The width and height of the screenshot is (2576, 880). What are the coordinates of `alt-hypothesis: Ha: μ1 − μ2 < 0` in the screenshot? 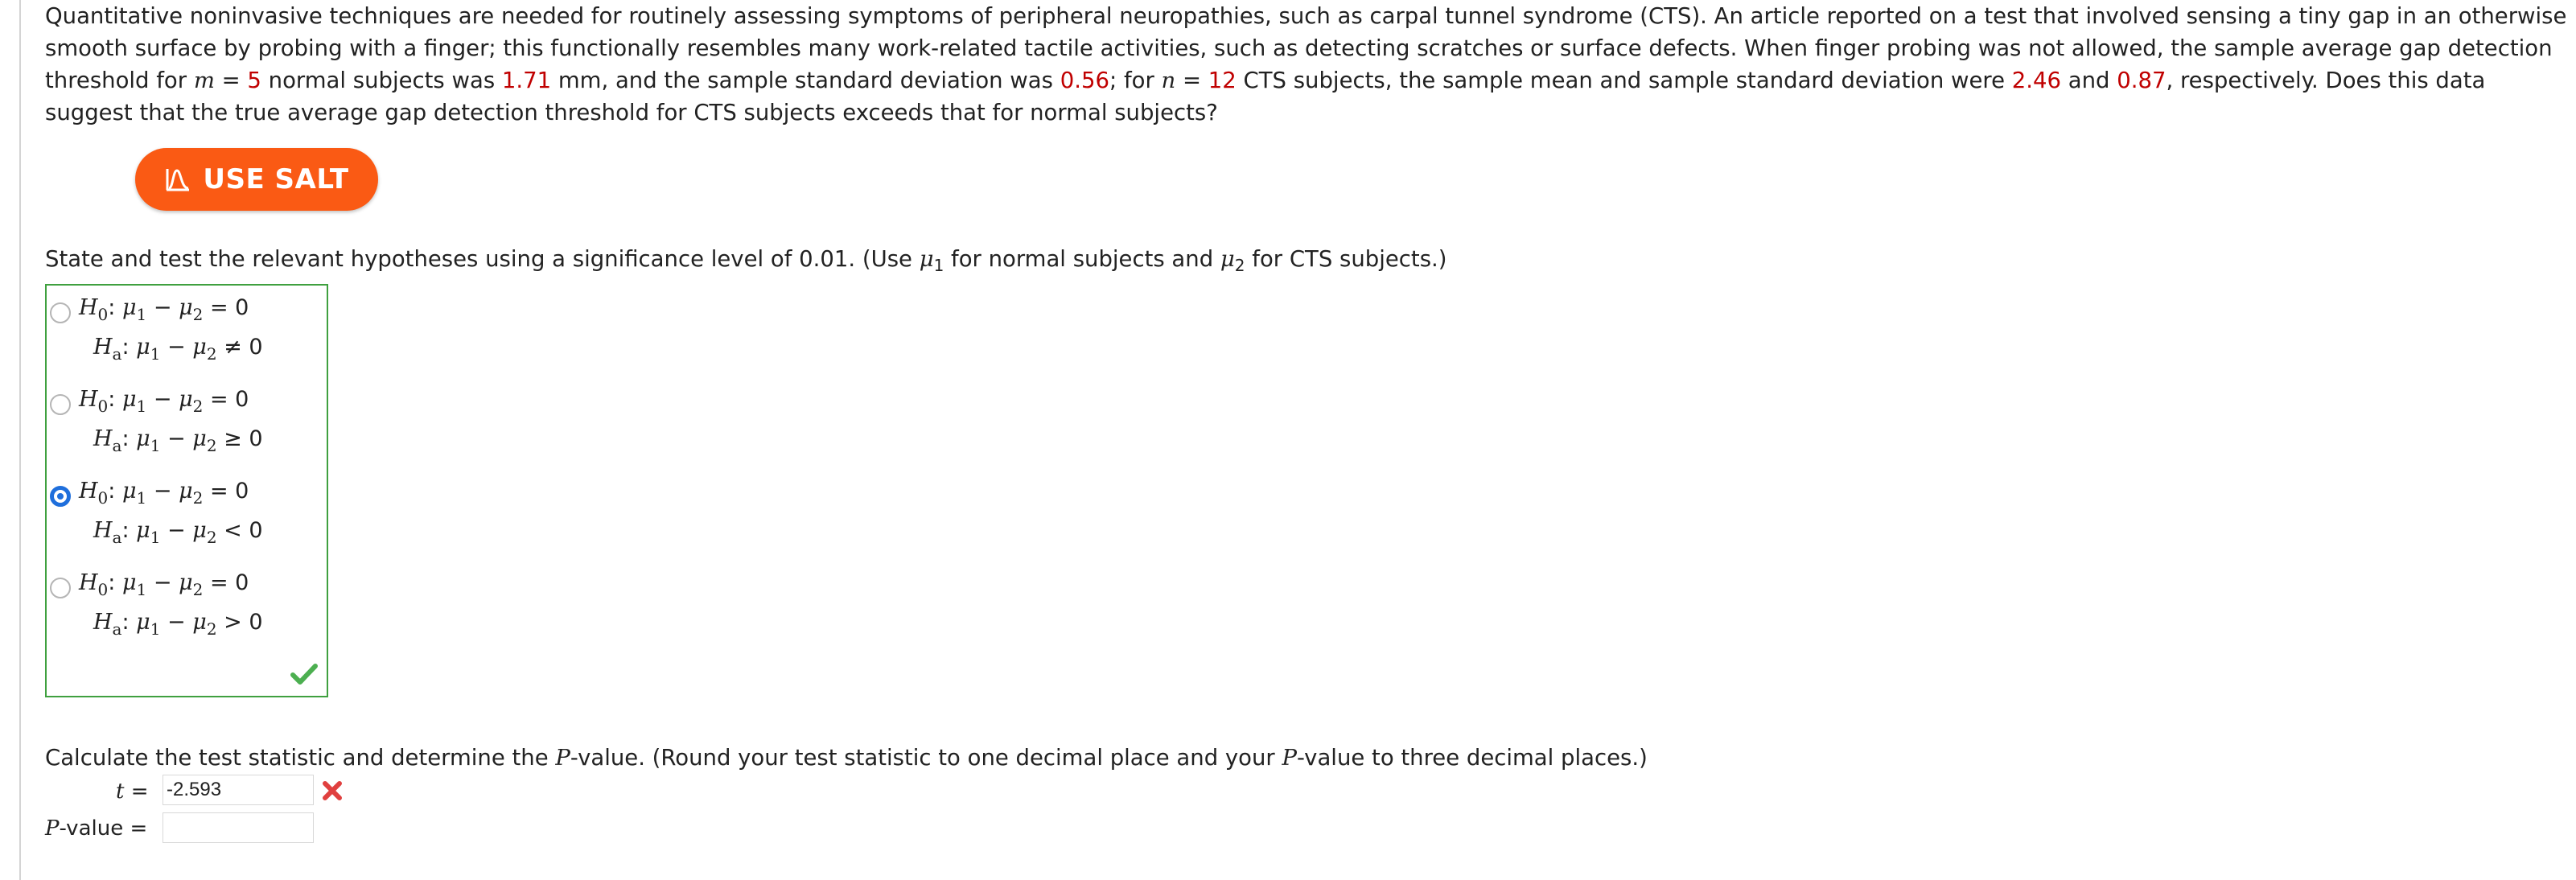 It's located at (178, 532).